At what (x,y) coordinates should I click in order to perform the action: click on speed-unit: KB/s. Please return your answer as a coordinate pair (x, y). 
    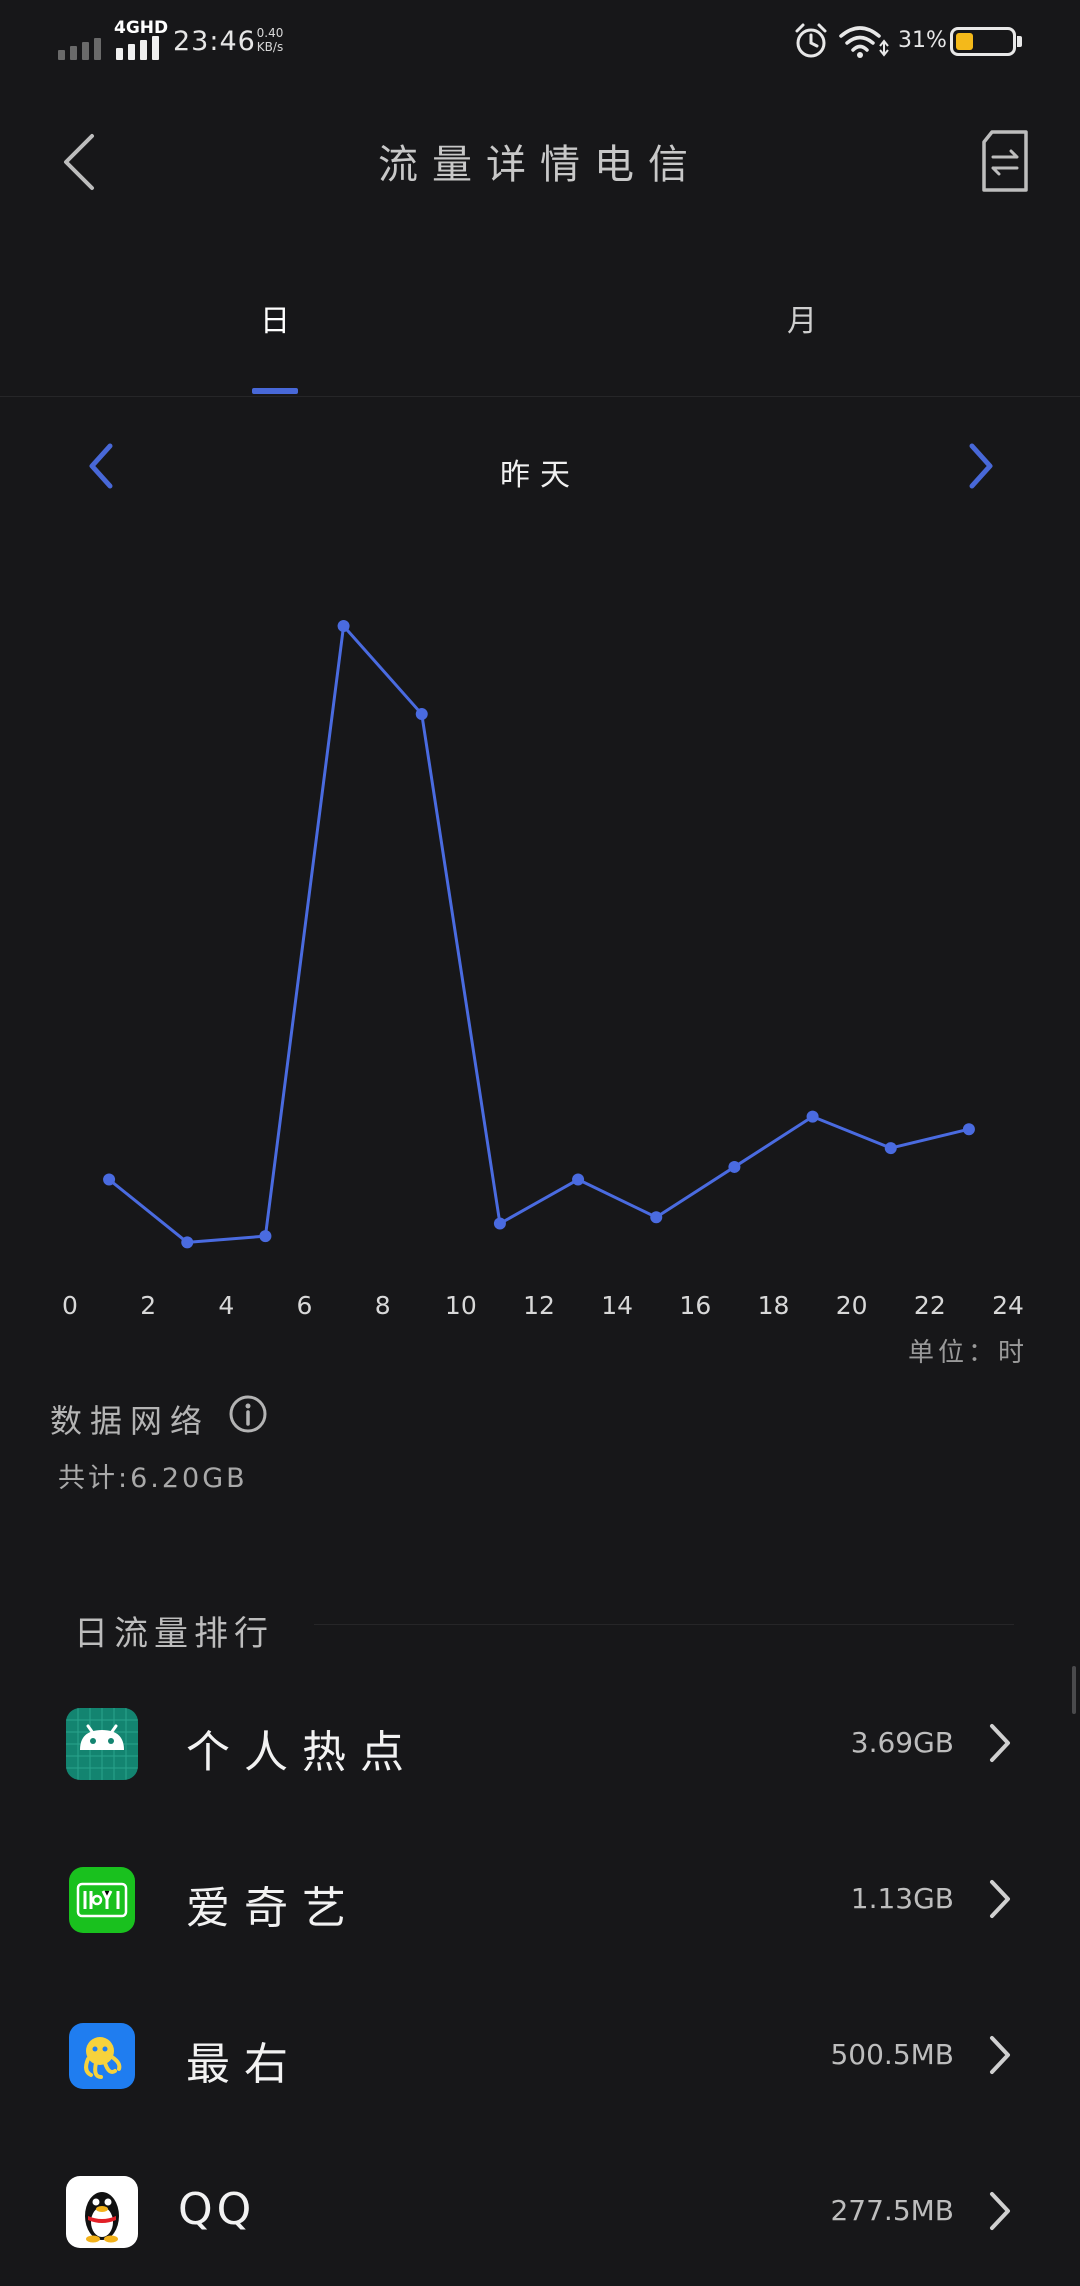
    Looking at the image, I should click on (270, 47).